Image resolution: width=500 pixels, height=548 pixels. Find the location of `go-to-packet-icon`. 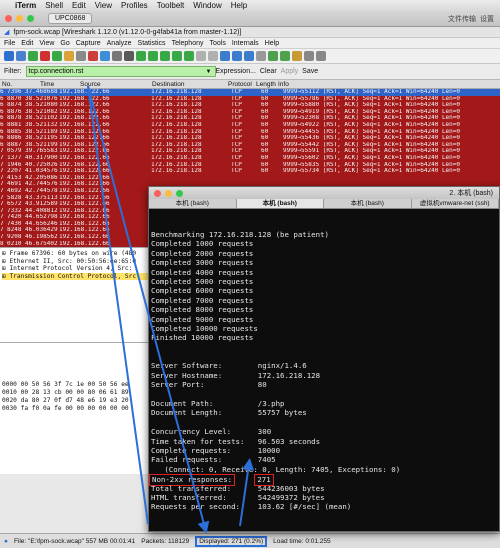

go-to-packet-icon is located at coordinates (165, 56).